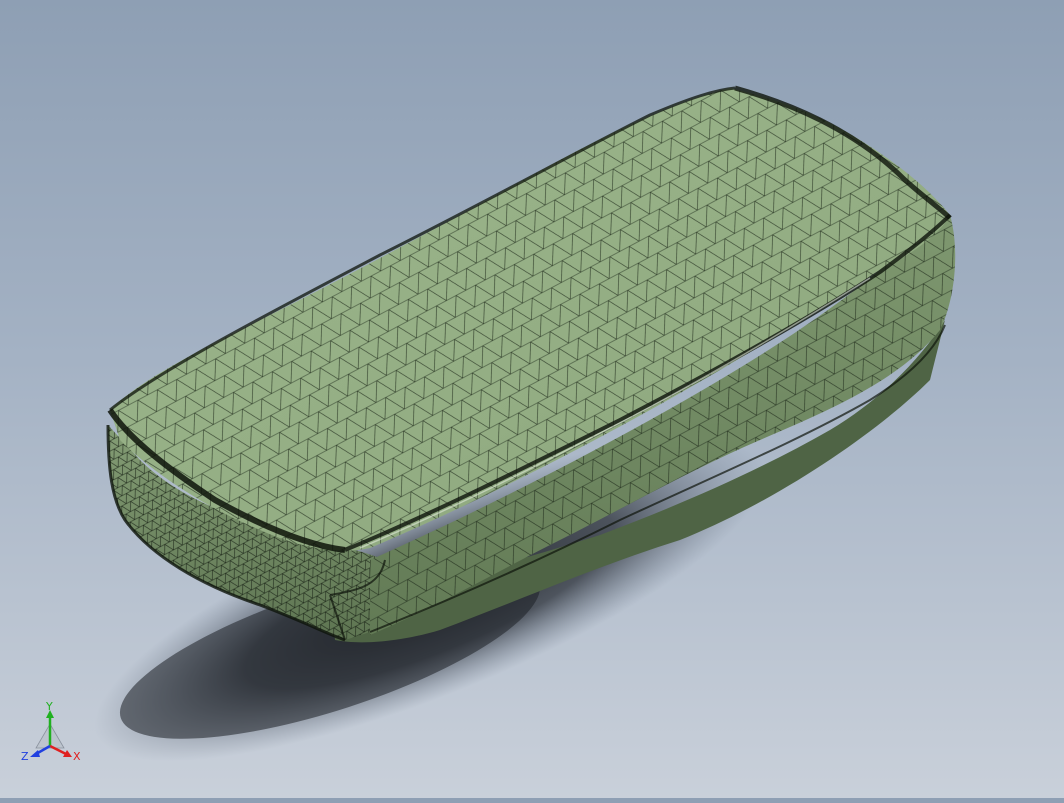 This screenshot has height=803, width=1064. I want to click on x-axis-label: X, so click(77, 756).